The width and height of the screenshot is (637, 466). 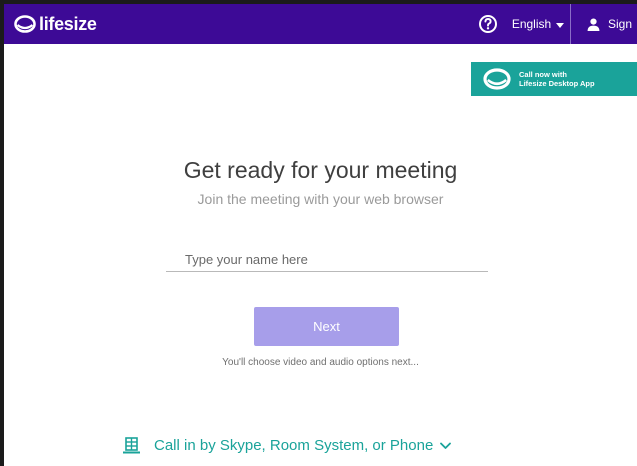 What do you see at coordinates (25, 24) in the screenshot?
I see `lifesize-logo-icon` at bounding box center [25, 24].